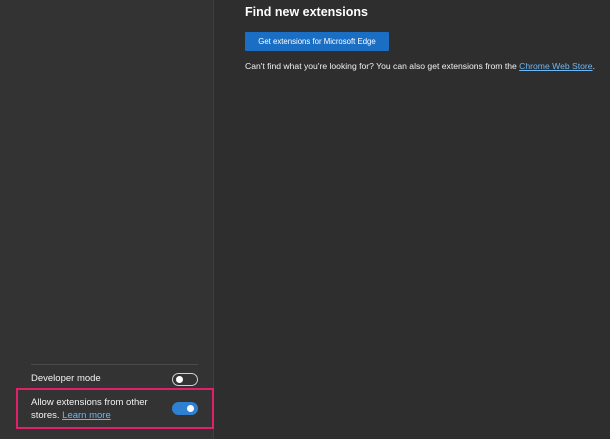 Image resolution: width=610 pixels, height=439 pixels. Describe the element at coordinates (89, 402) in the screenshot. I see `allow-other-stores-label-line1: Allow extensions from other` at that location.